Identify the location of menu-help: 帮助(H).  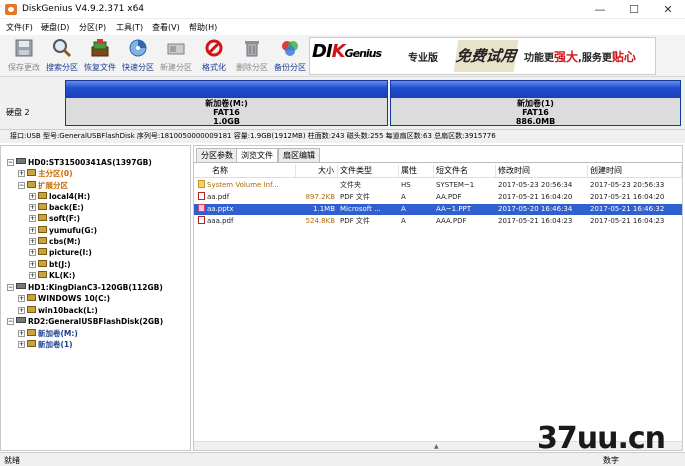
(203, 27).